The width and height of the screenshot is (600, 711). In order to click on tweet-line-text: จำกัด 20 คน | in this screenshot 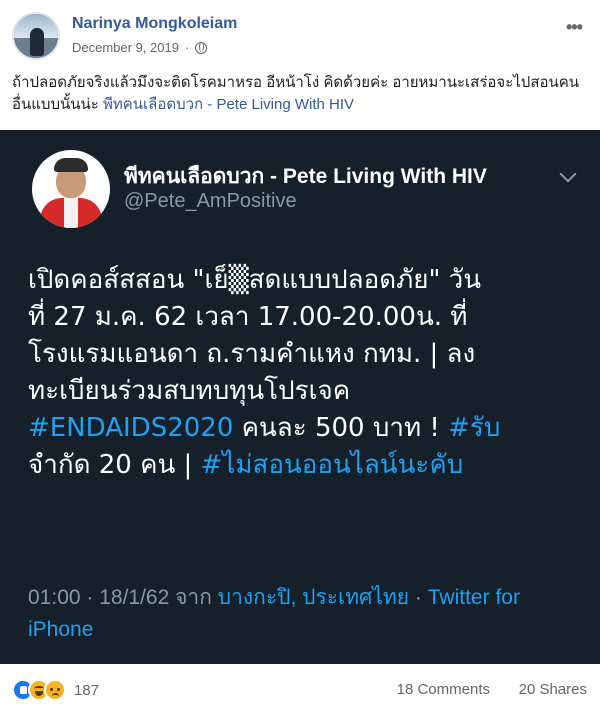, I will do `click(114, 465)`.